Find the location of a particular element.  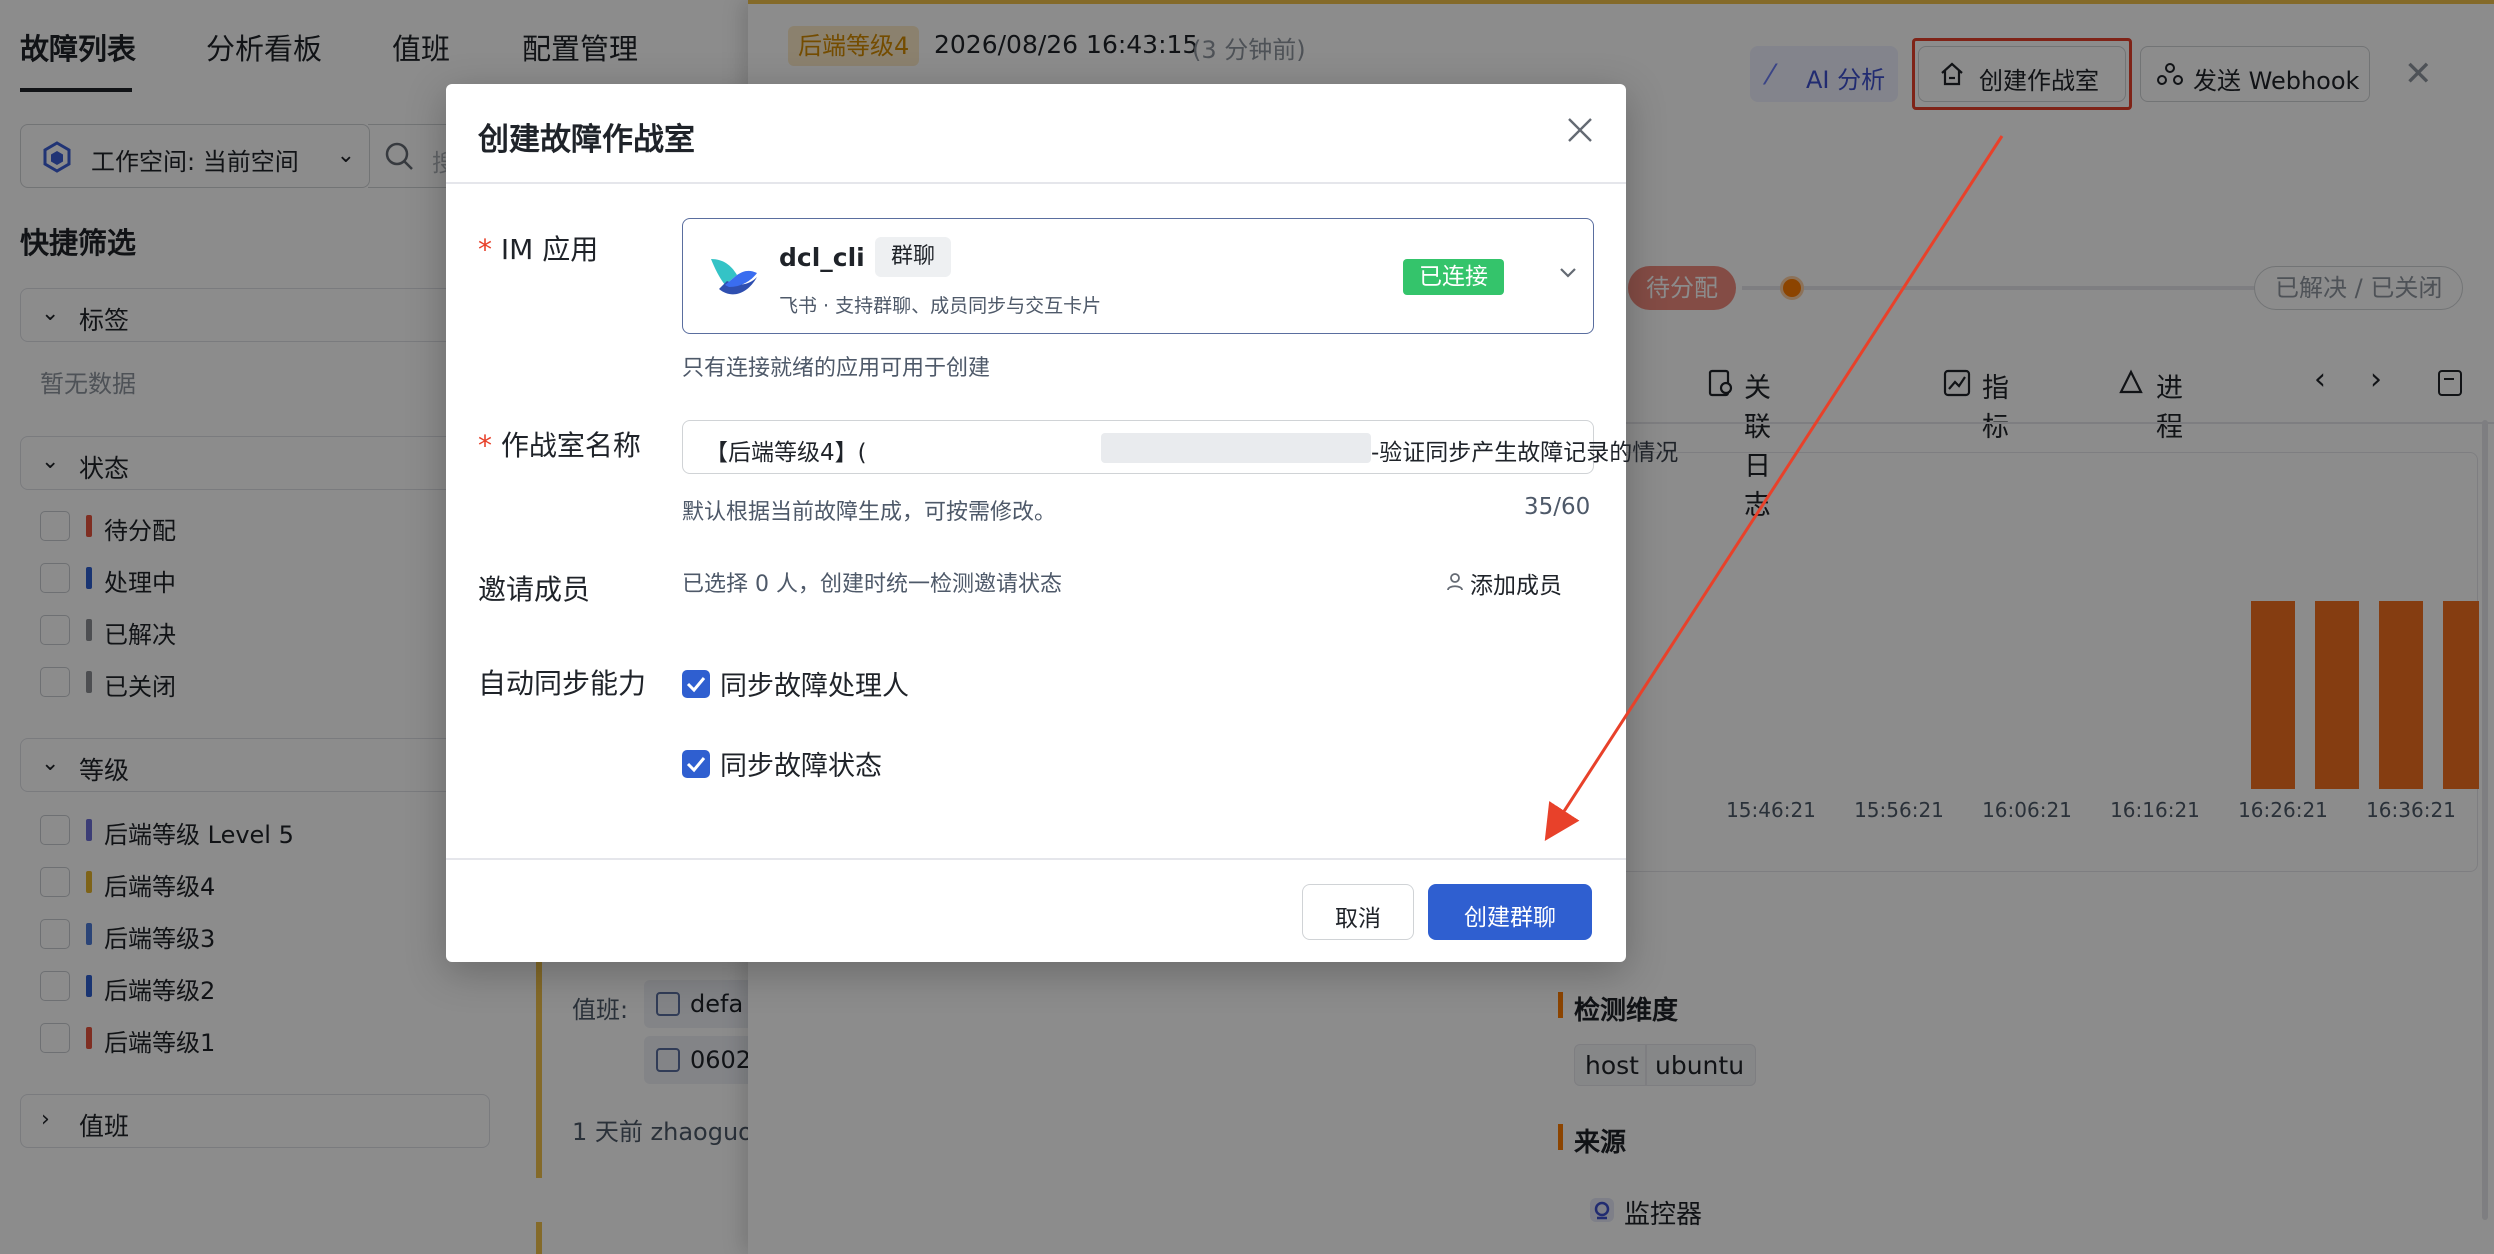

sync-status-checkbox is located at coordinates (696, 764).